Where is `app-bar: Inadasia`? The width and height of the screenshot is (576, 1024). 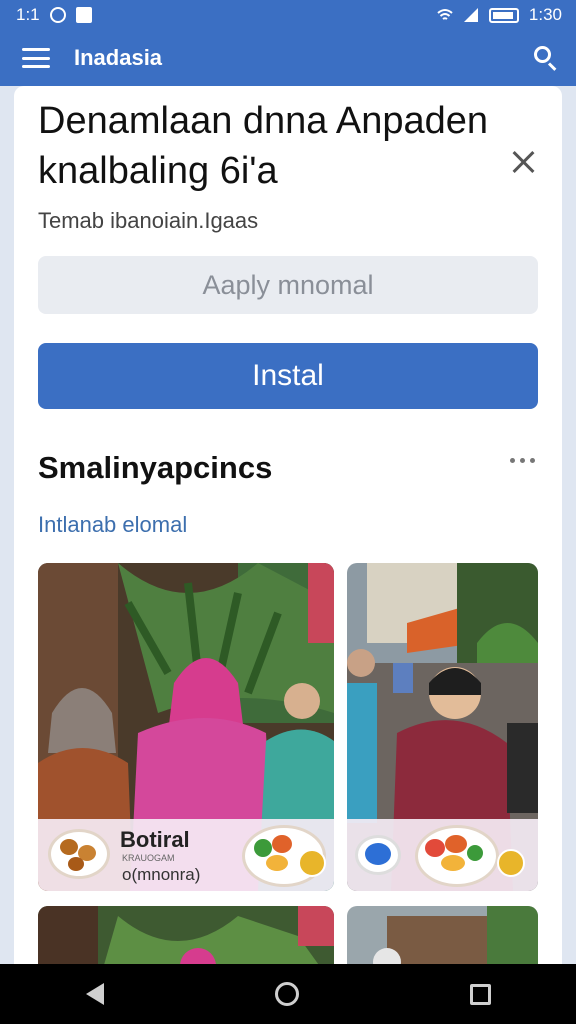 app-bar: Inadasia is located at coordinates (288, 58).